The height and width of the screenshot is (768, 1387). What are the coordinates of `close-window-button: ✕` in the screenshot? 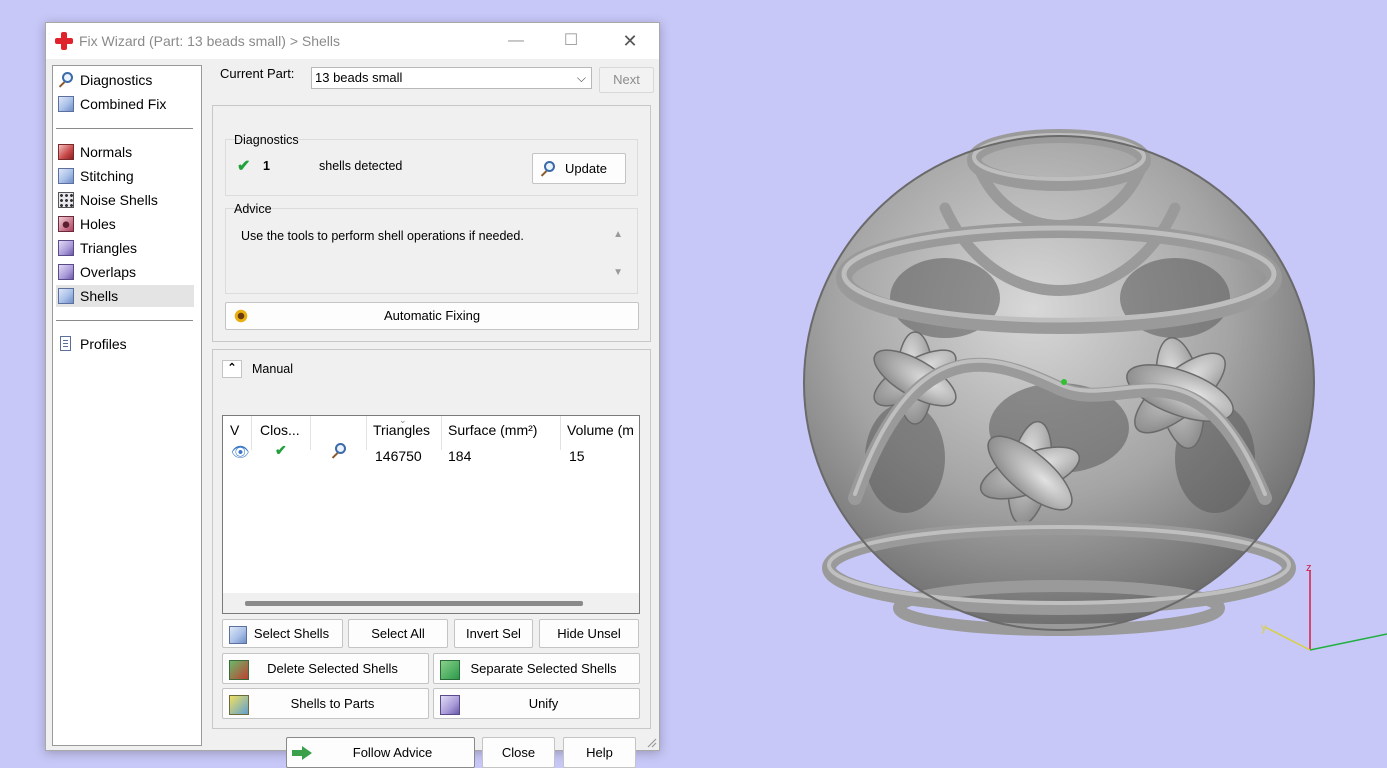 It's located at (630, 41).